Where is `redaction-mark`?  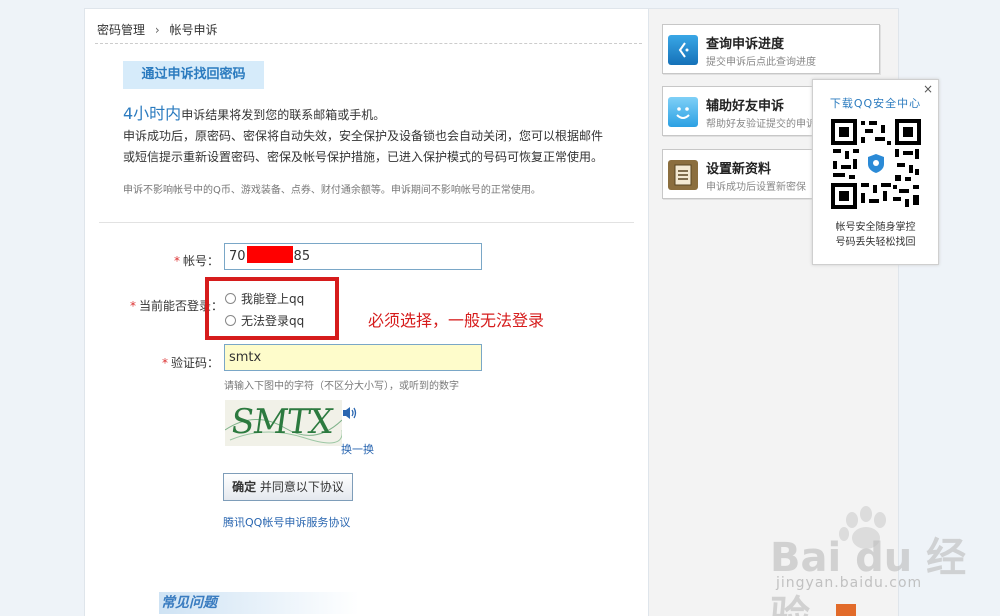 redaction-mark is located at coordinates (269, 254).